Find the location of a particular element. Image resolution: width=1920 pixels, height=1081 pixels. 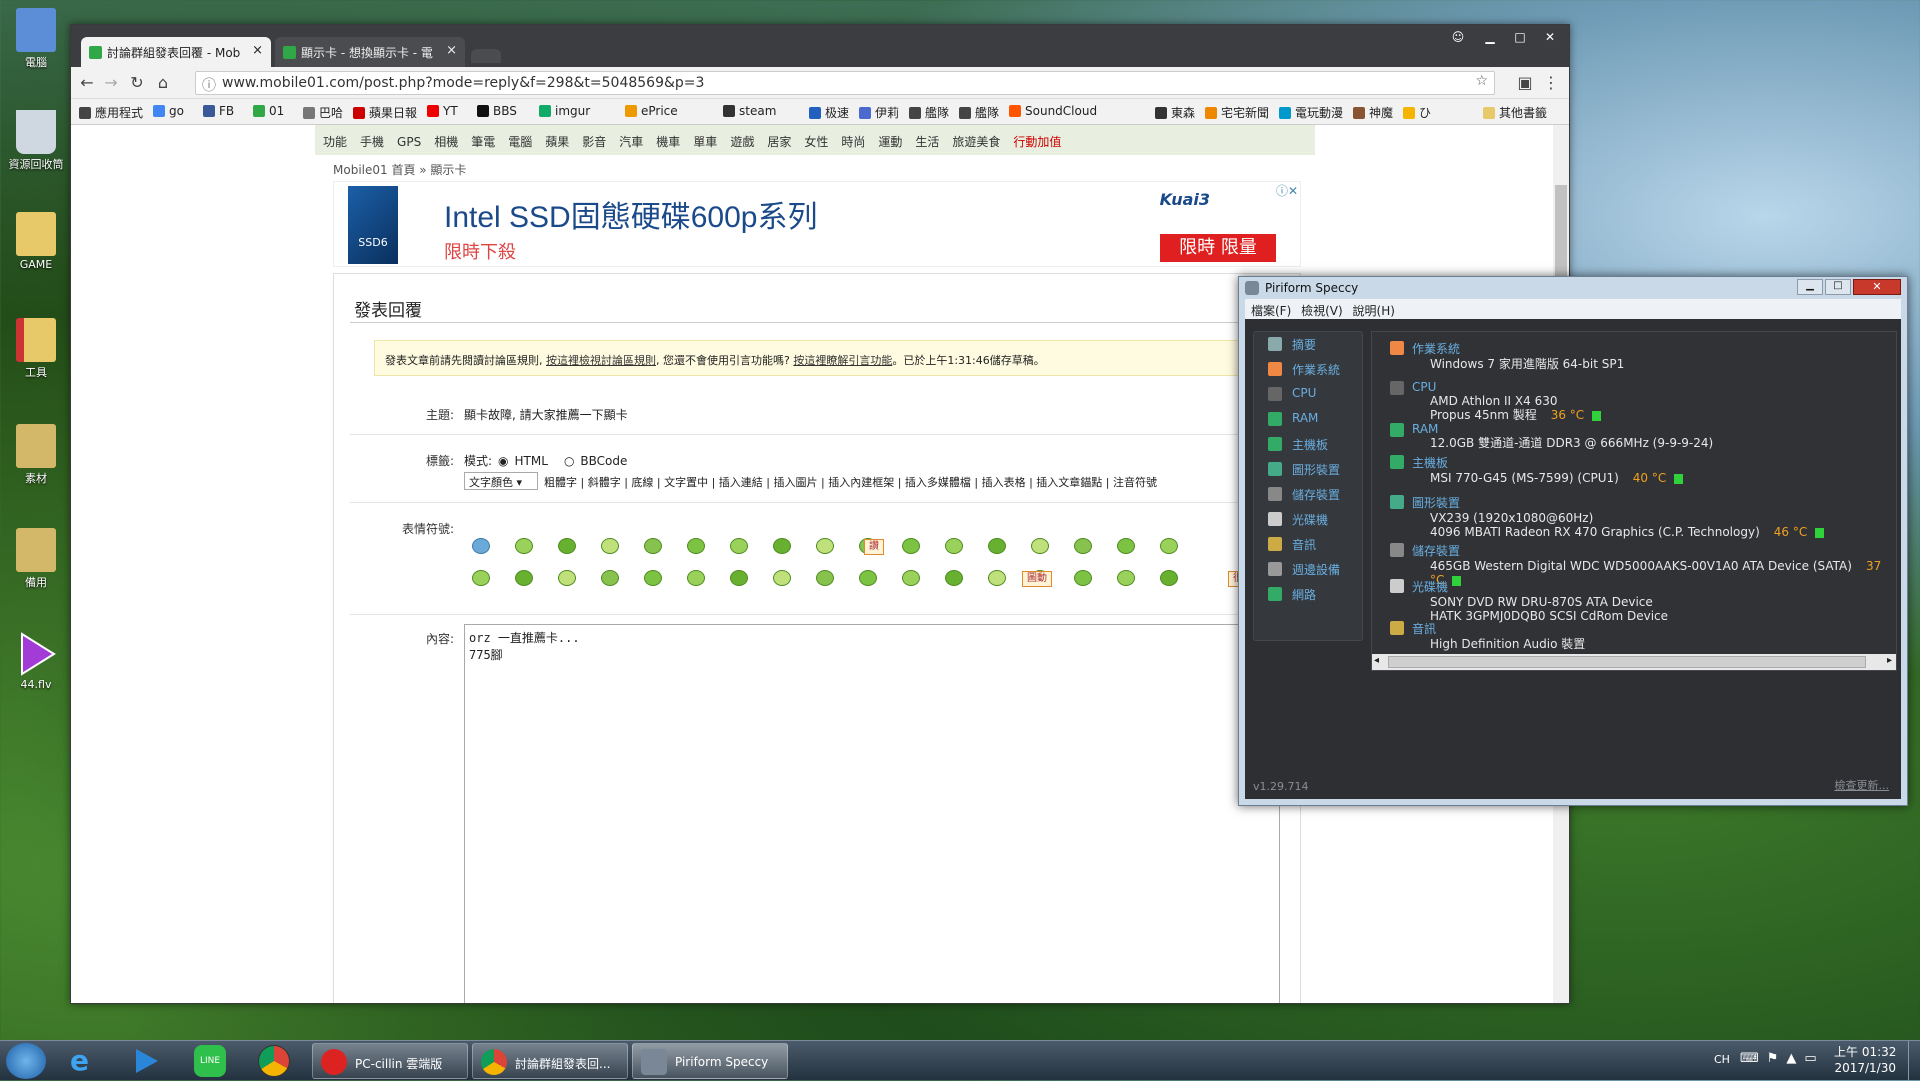

site-nav-item: 功能 is located at coordinates (335, 142).